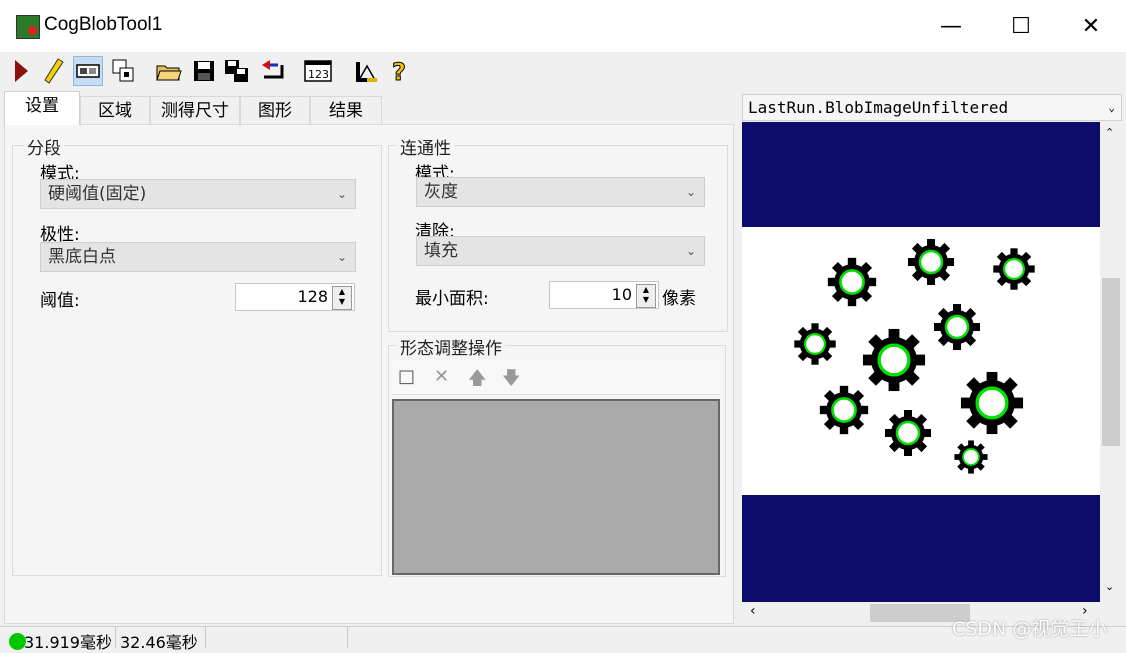 This screenshot has height=653, width=1126. I want to click on title-bar: CogBlobTool1 — ☐ ✕, so click(563, 26).